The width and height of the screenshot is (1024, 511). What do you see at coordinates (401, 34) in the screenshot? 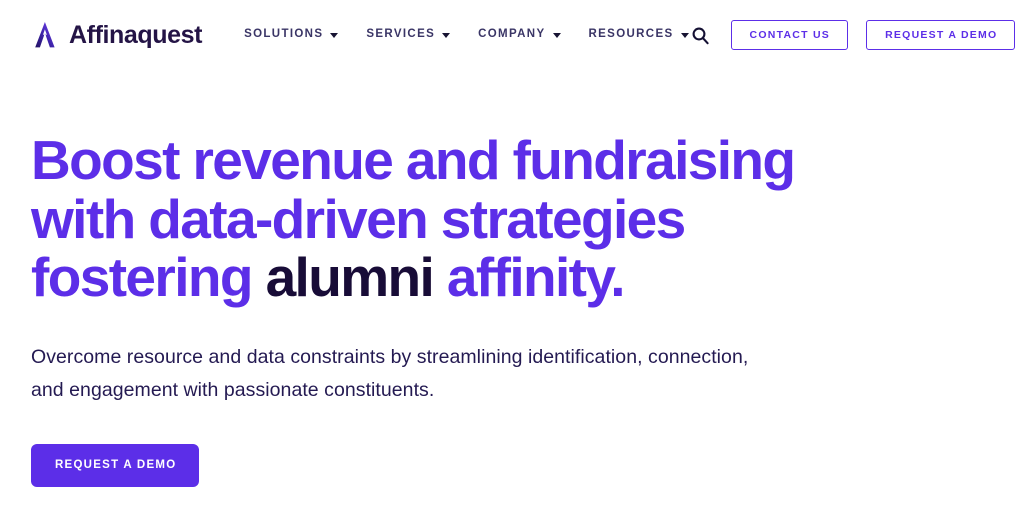
I see `nav-item-label: SERVICES` at bounding box center [401, 34].